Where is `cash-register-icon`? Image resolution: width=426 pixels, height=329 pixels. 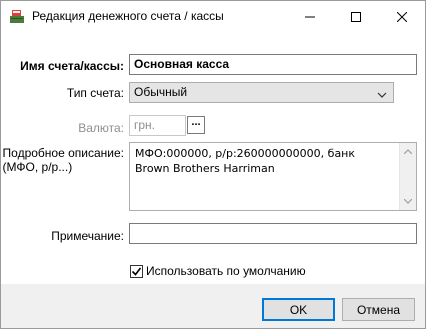
cash-register-icon is located at coordinates (17, 16).